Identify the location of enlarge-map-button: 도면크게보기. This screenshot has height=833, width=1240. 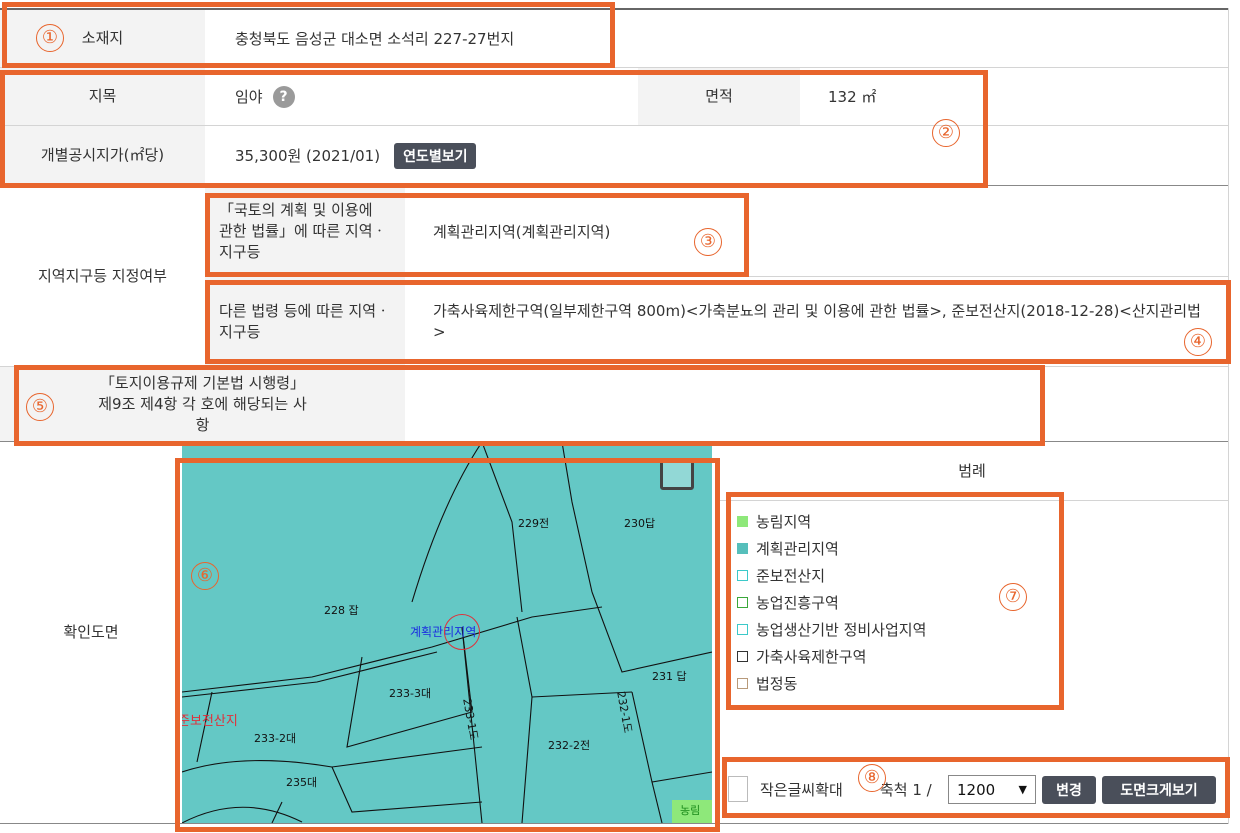
(1159, 790).